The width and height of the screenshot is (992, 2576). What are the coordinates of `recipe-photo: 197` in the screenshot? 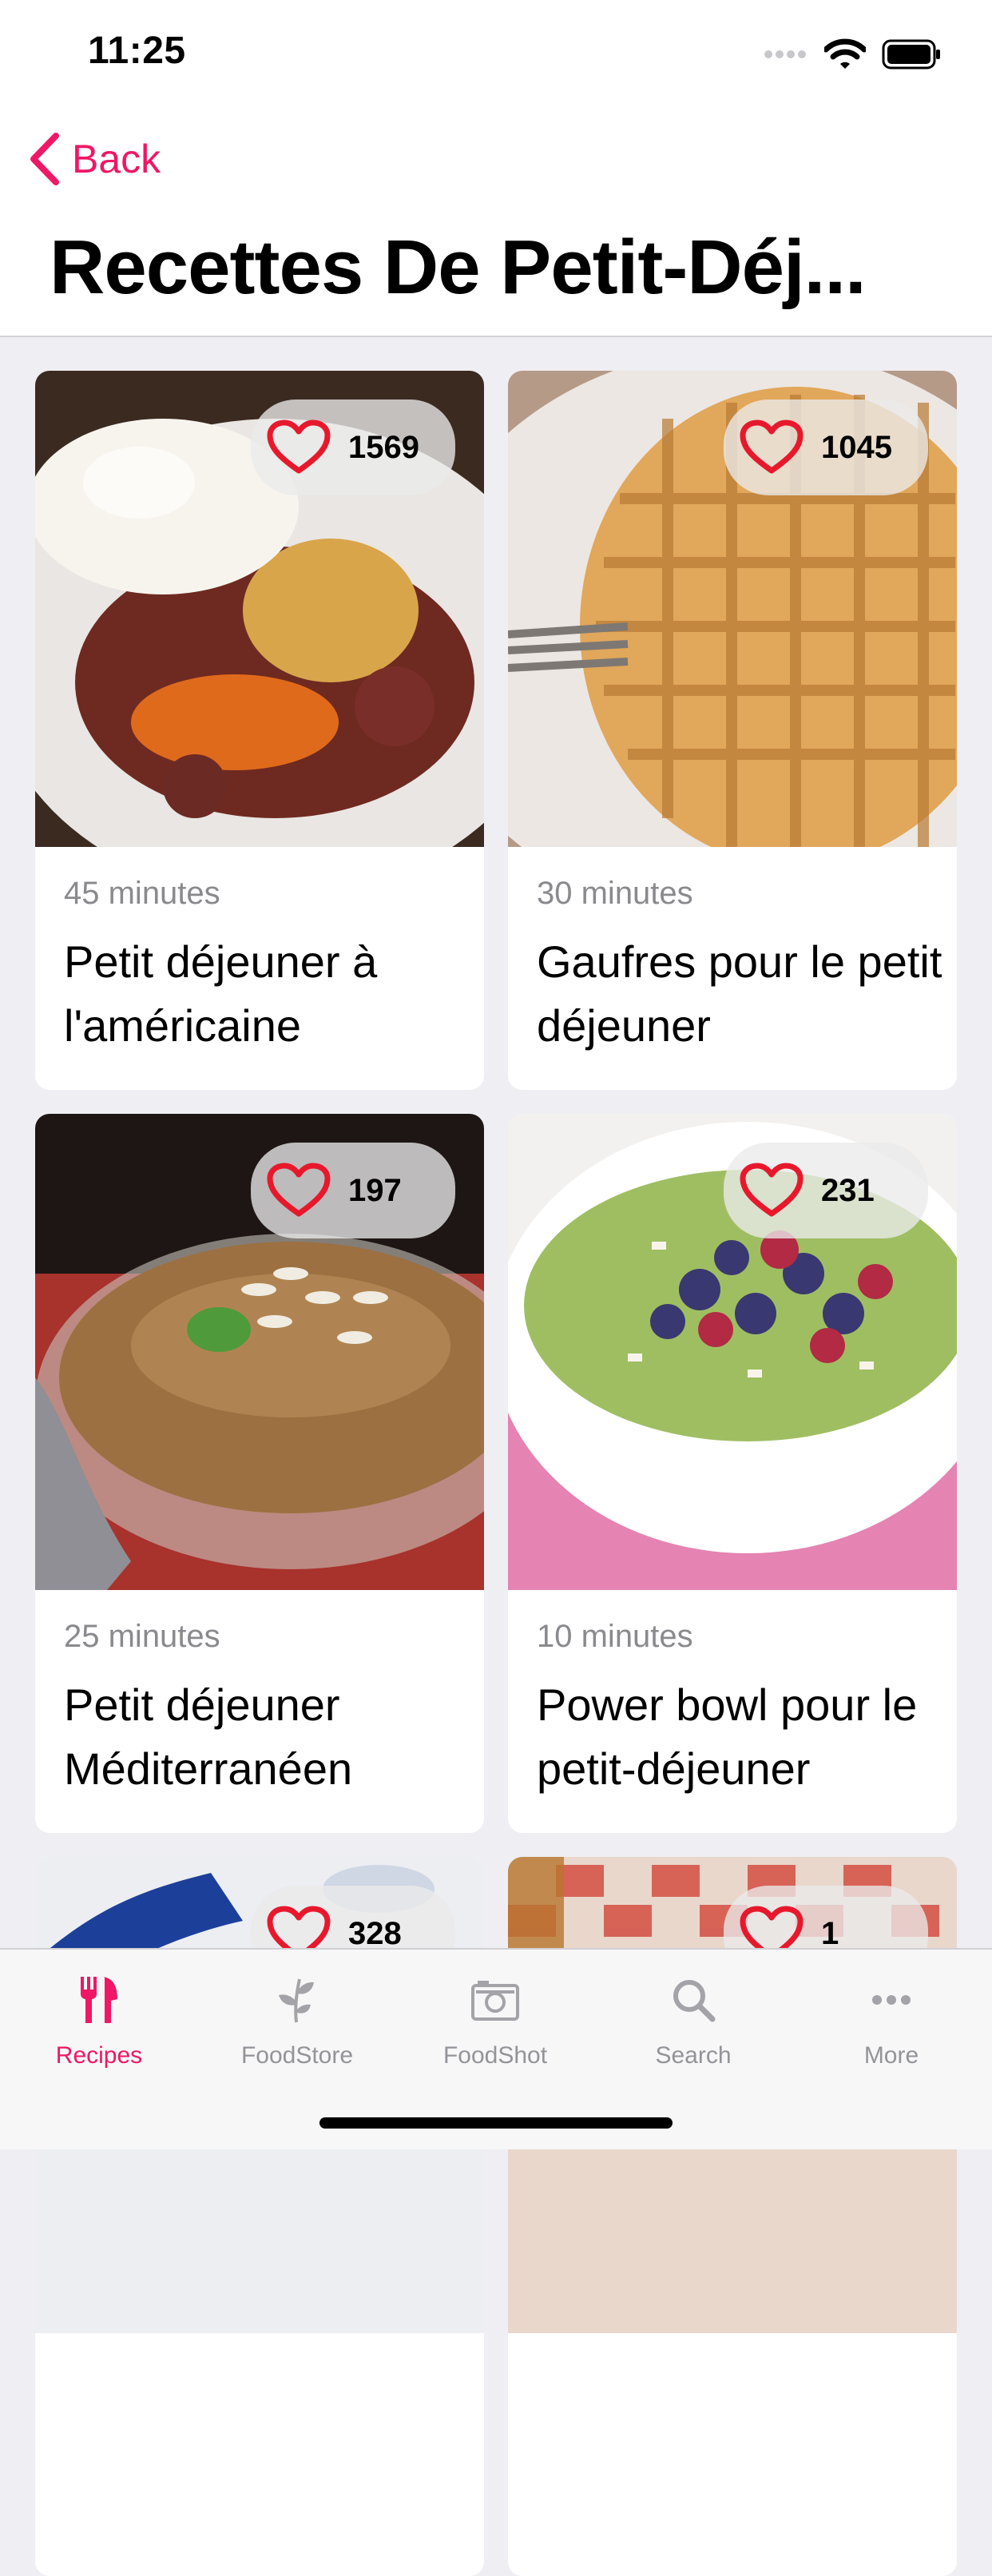 It's located at (259, 1352).